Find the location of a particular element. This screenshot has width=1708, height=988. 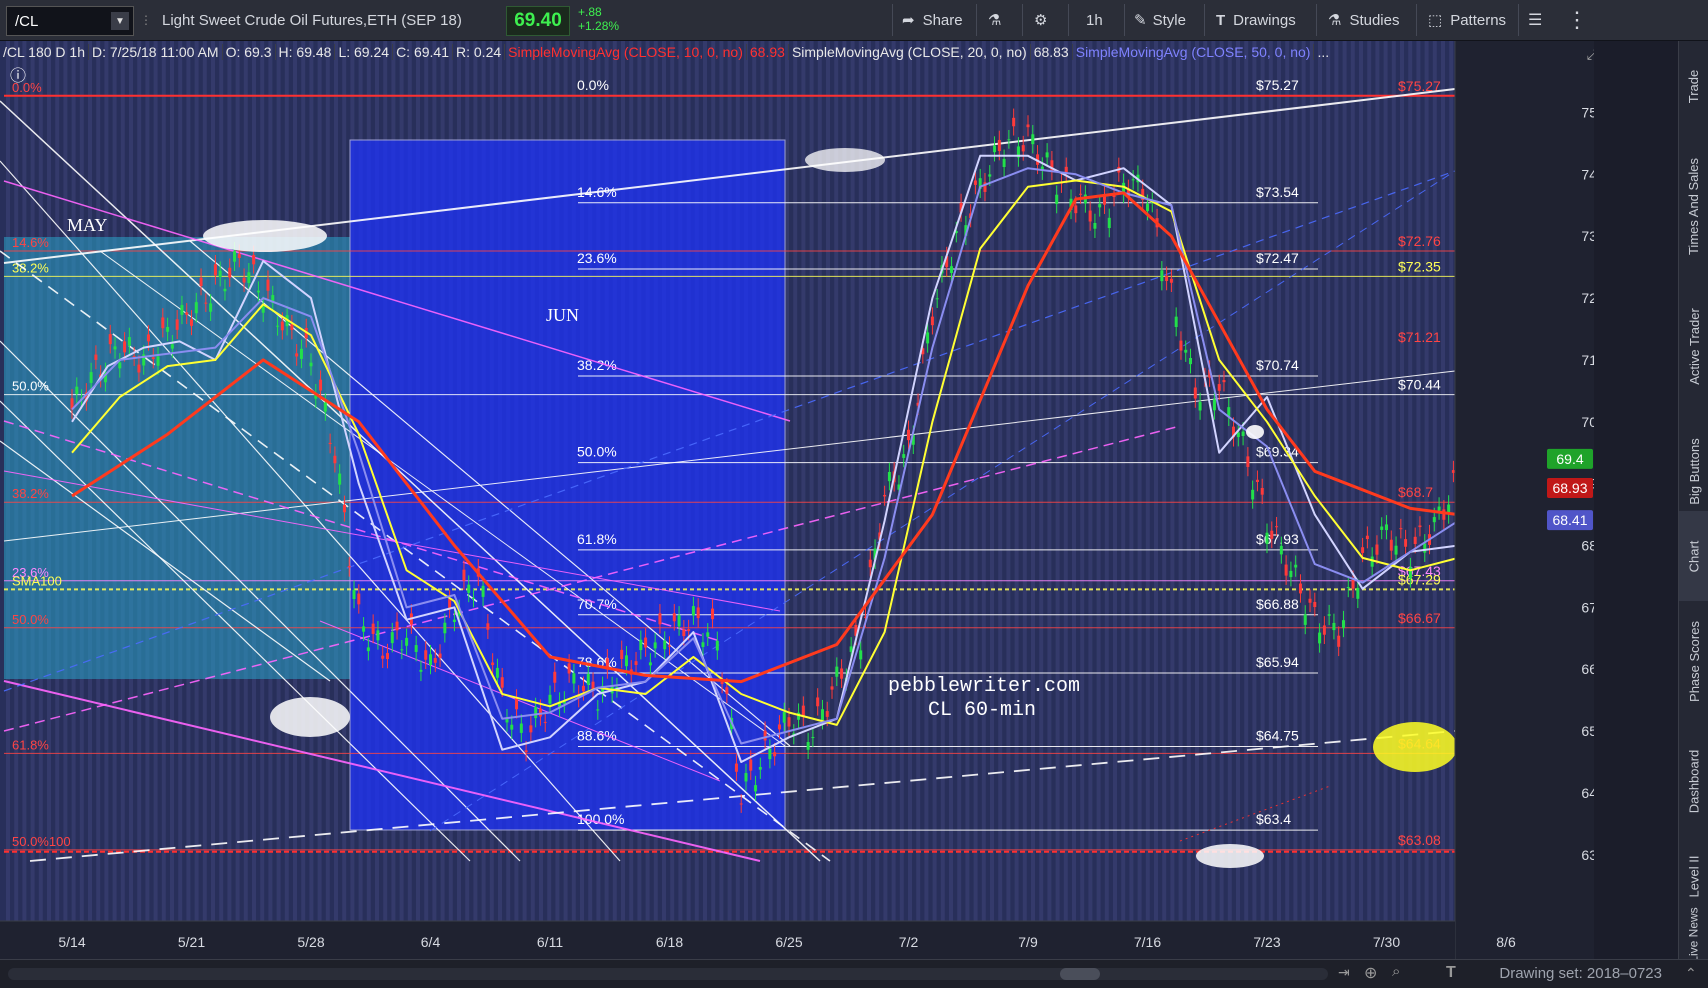

menu-icon: ☰ is located at coordinates (1535, 20).